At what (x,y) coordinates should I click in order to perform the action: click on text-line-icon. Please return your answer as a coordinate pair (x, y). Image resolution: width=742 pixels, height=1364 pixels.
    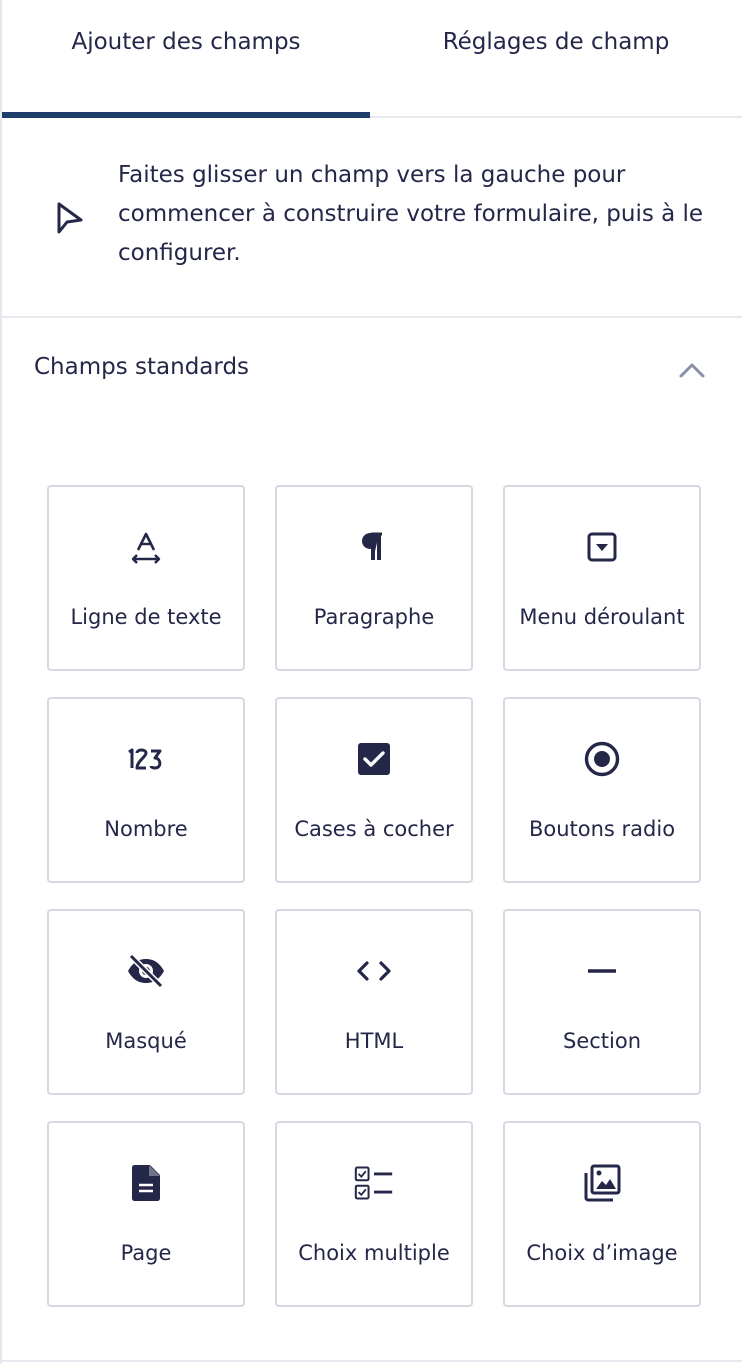
    Looking at the image, I should click on (146, 547).